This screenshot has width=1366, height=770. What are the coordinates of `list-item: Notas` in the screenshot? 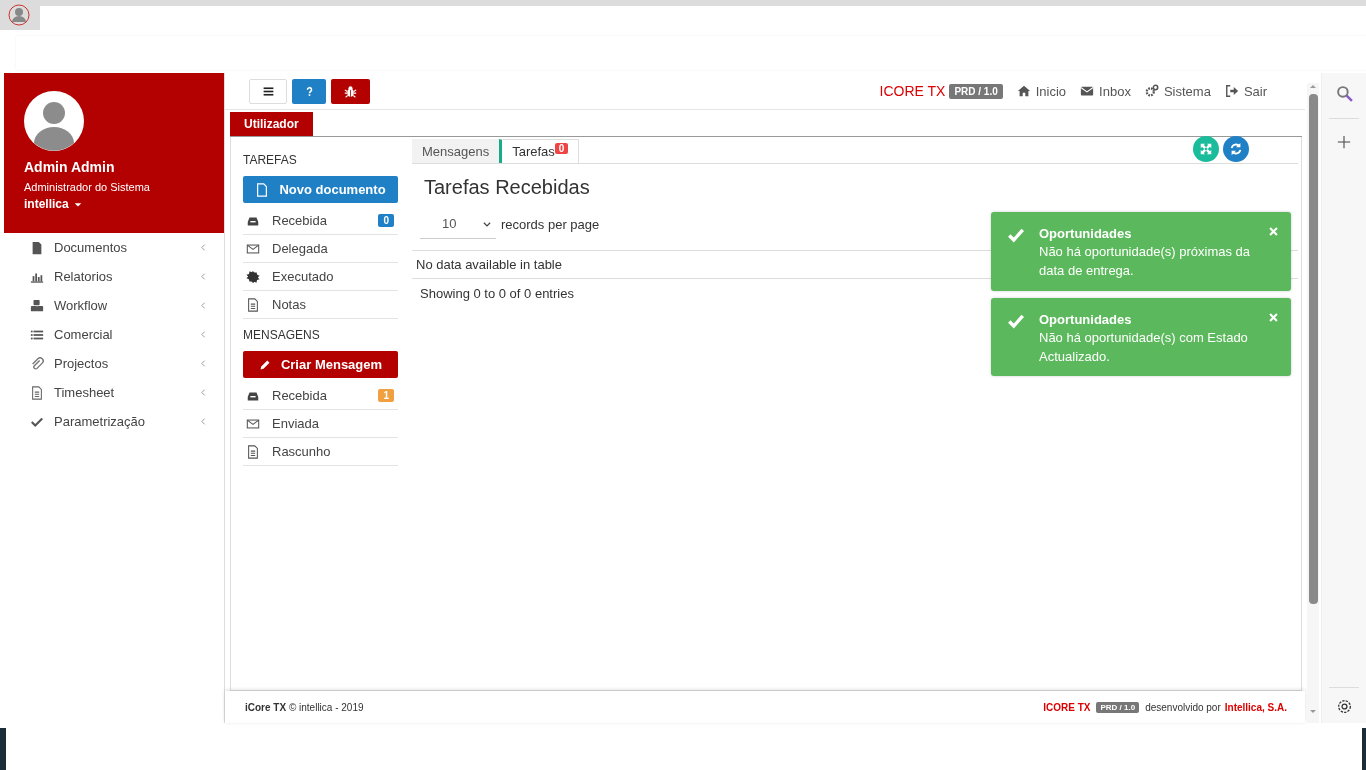 It's located at (320, 305).